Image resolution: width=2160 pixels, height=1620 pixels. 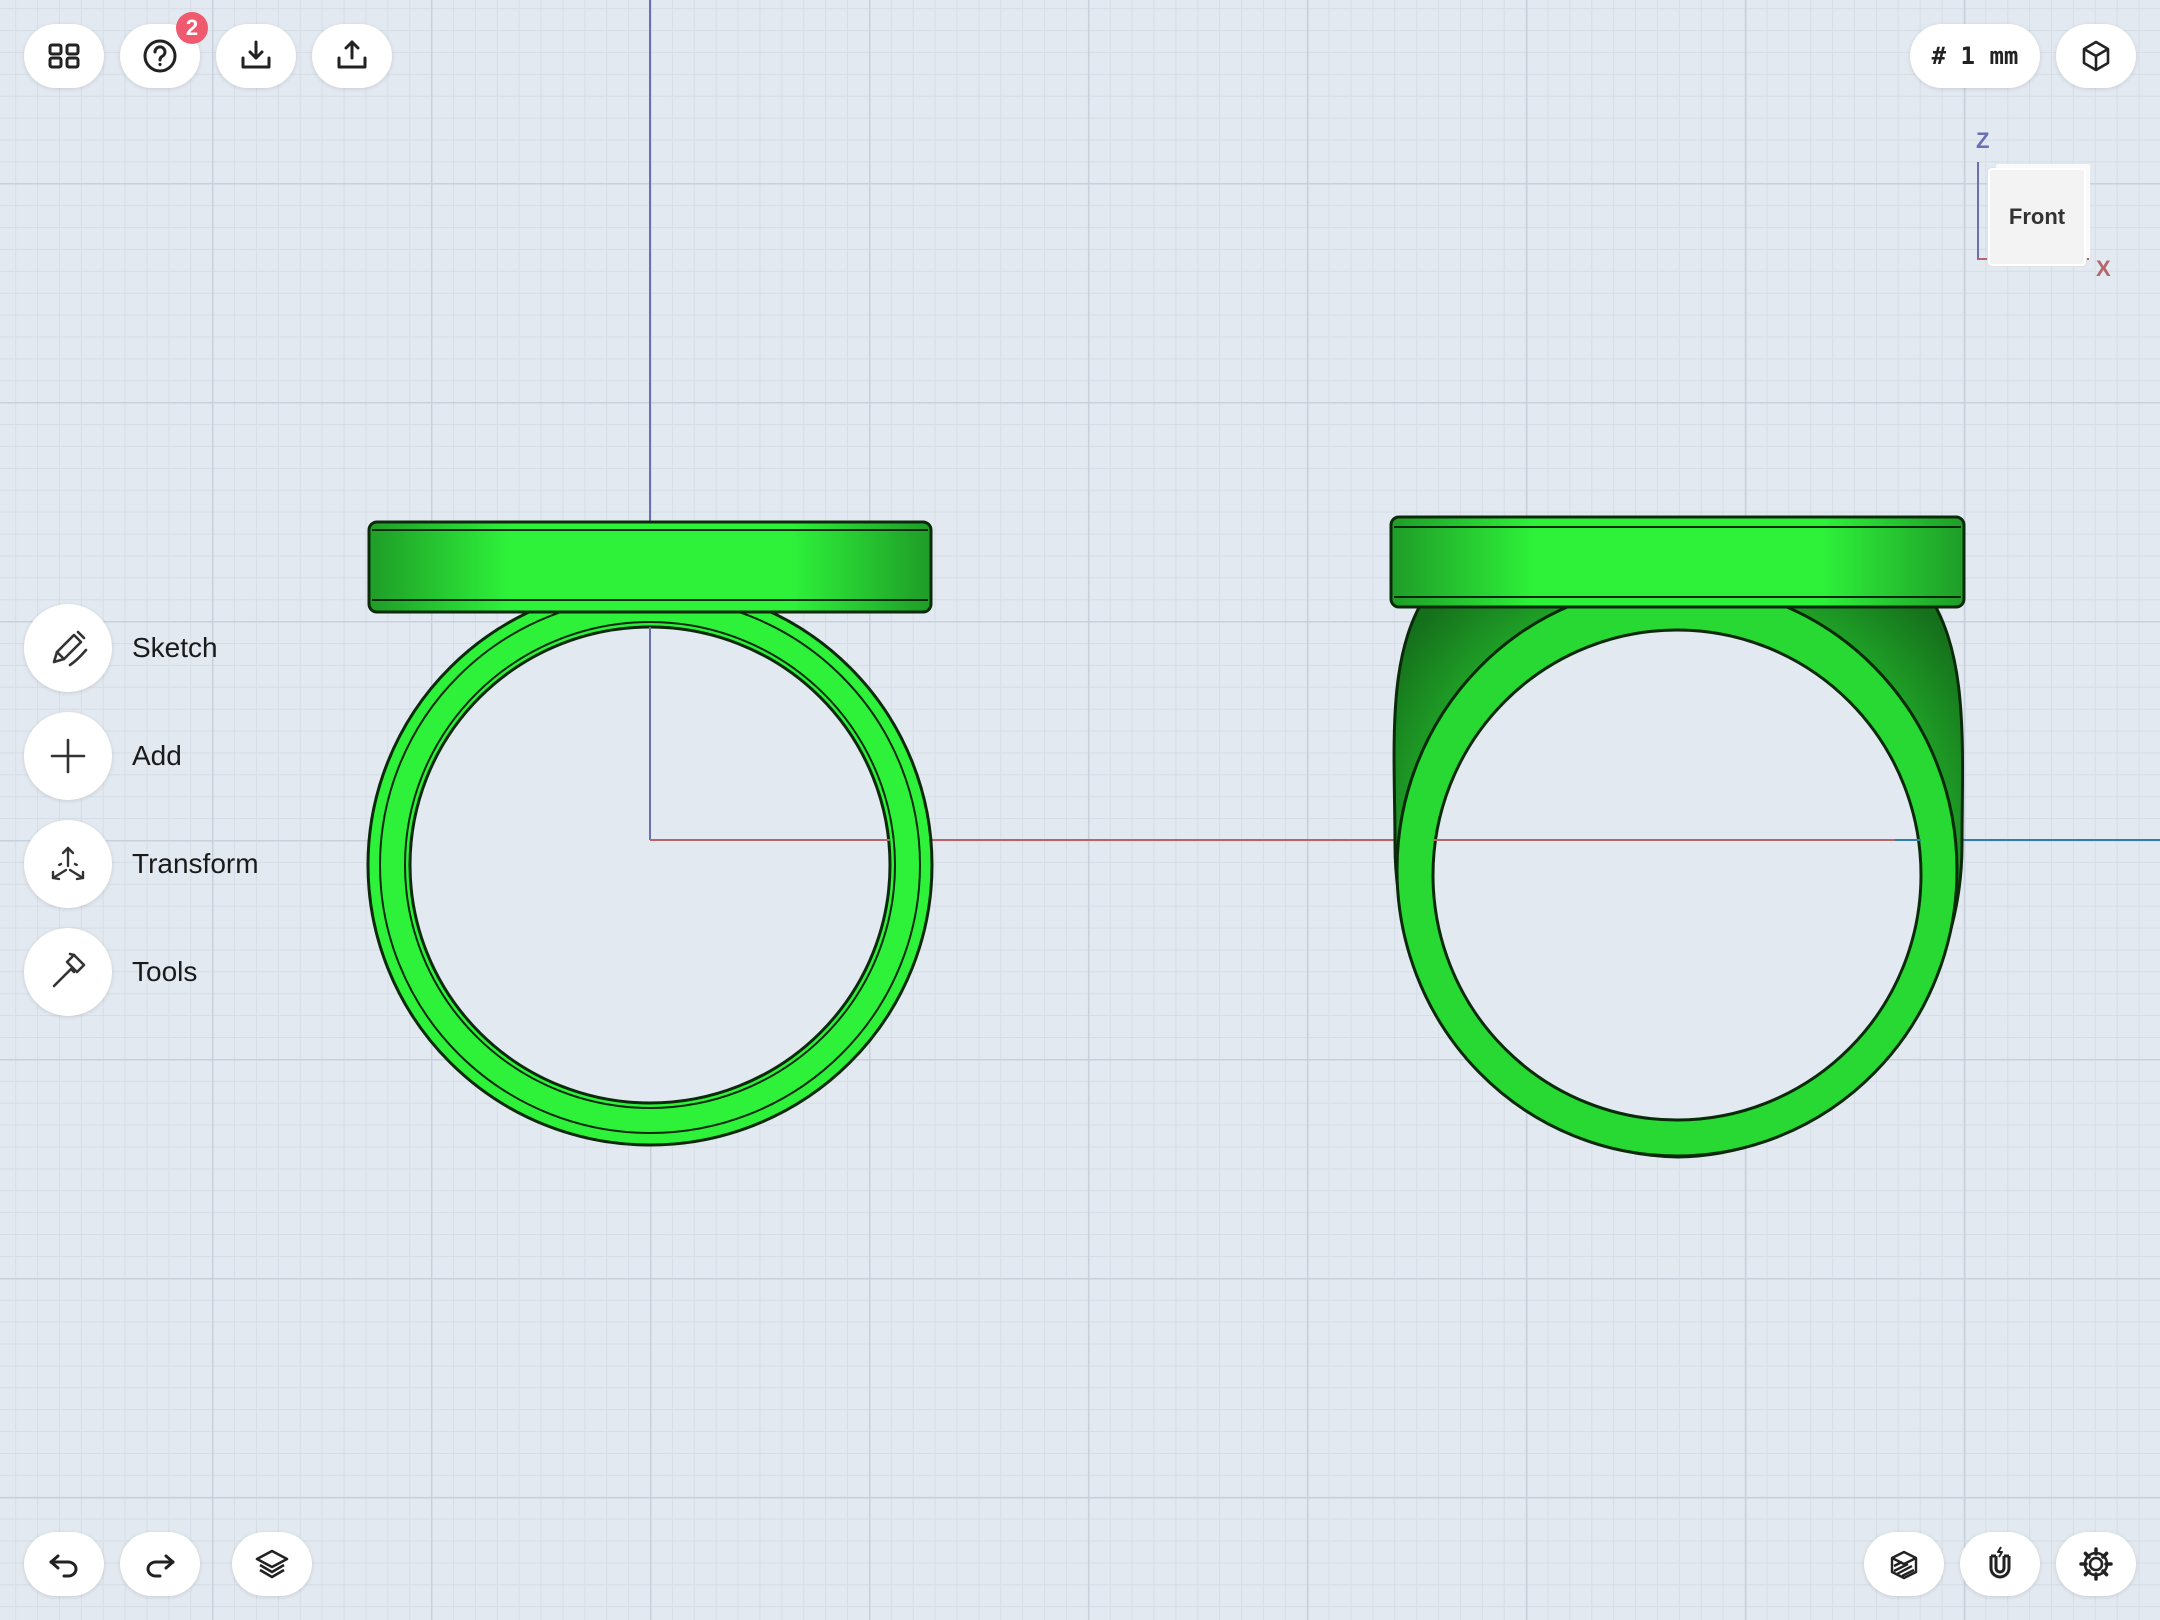 What do you see at coordinates (175, 647) in the screenshot?
I see `tool-sketch-label: Sketch` at bounding box center [175, 647].